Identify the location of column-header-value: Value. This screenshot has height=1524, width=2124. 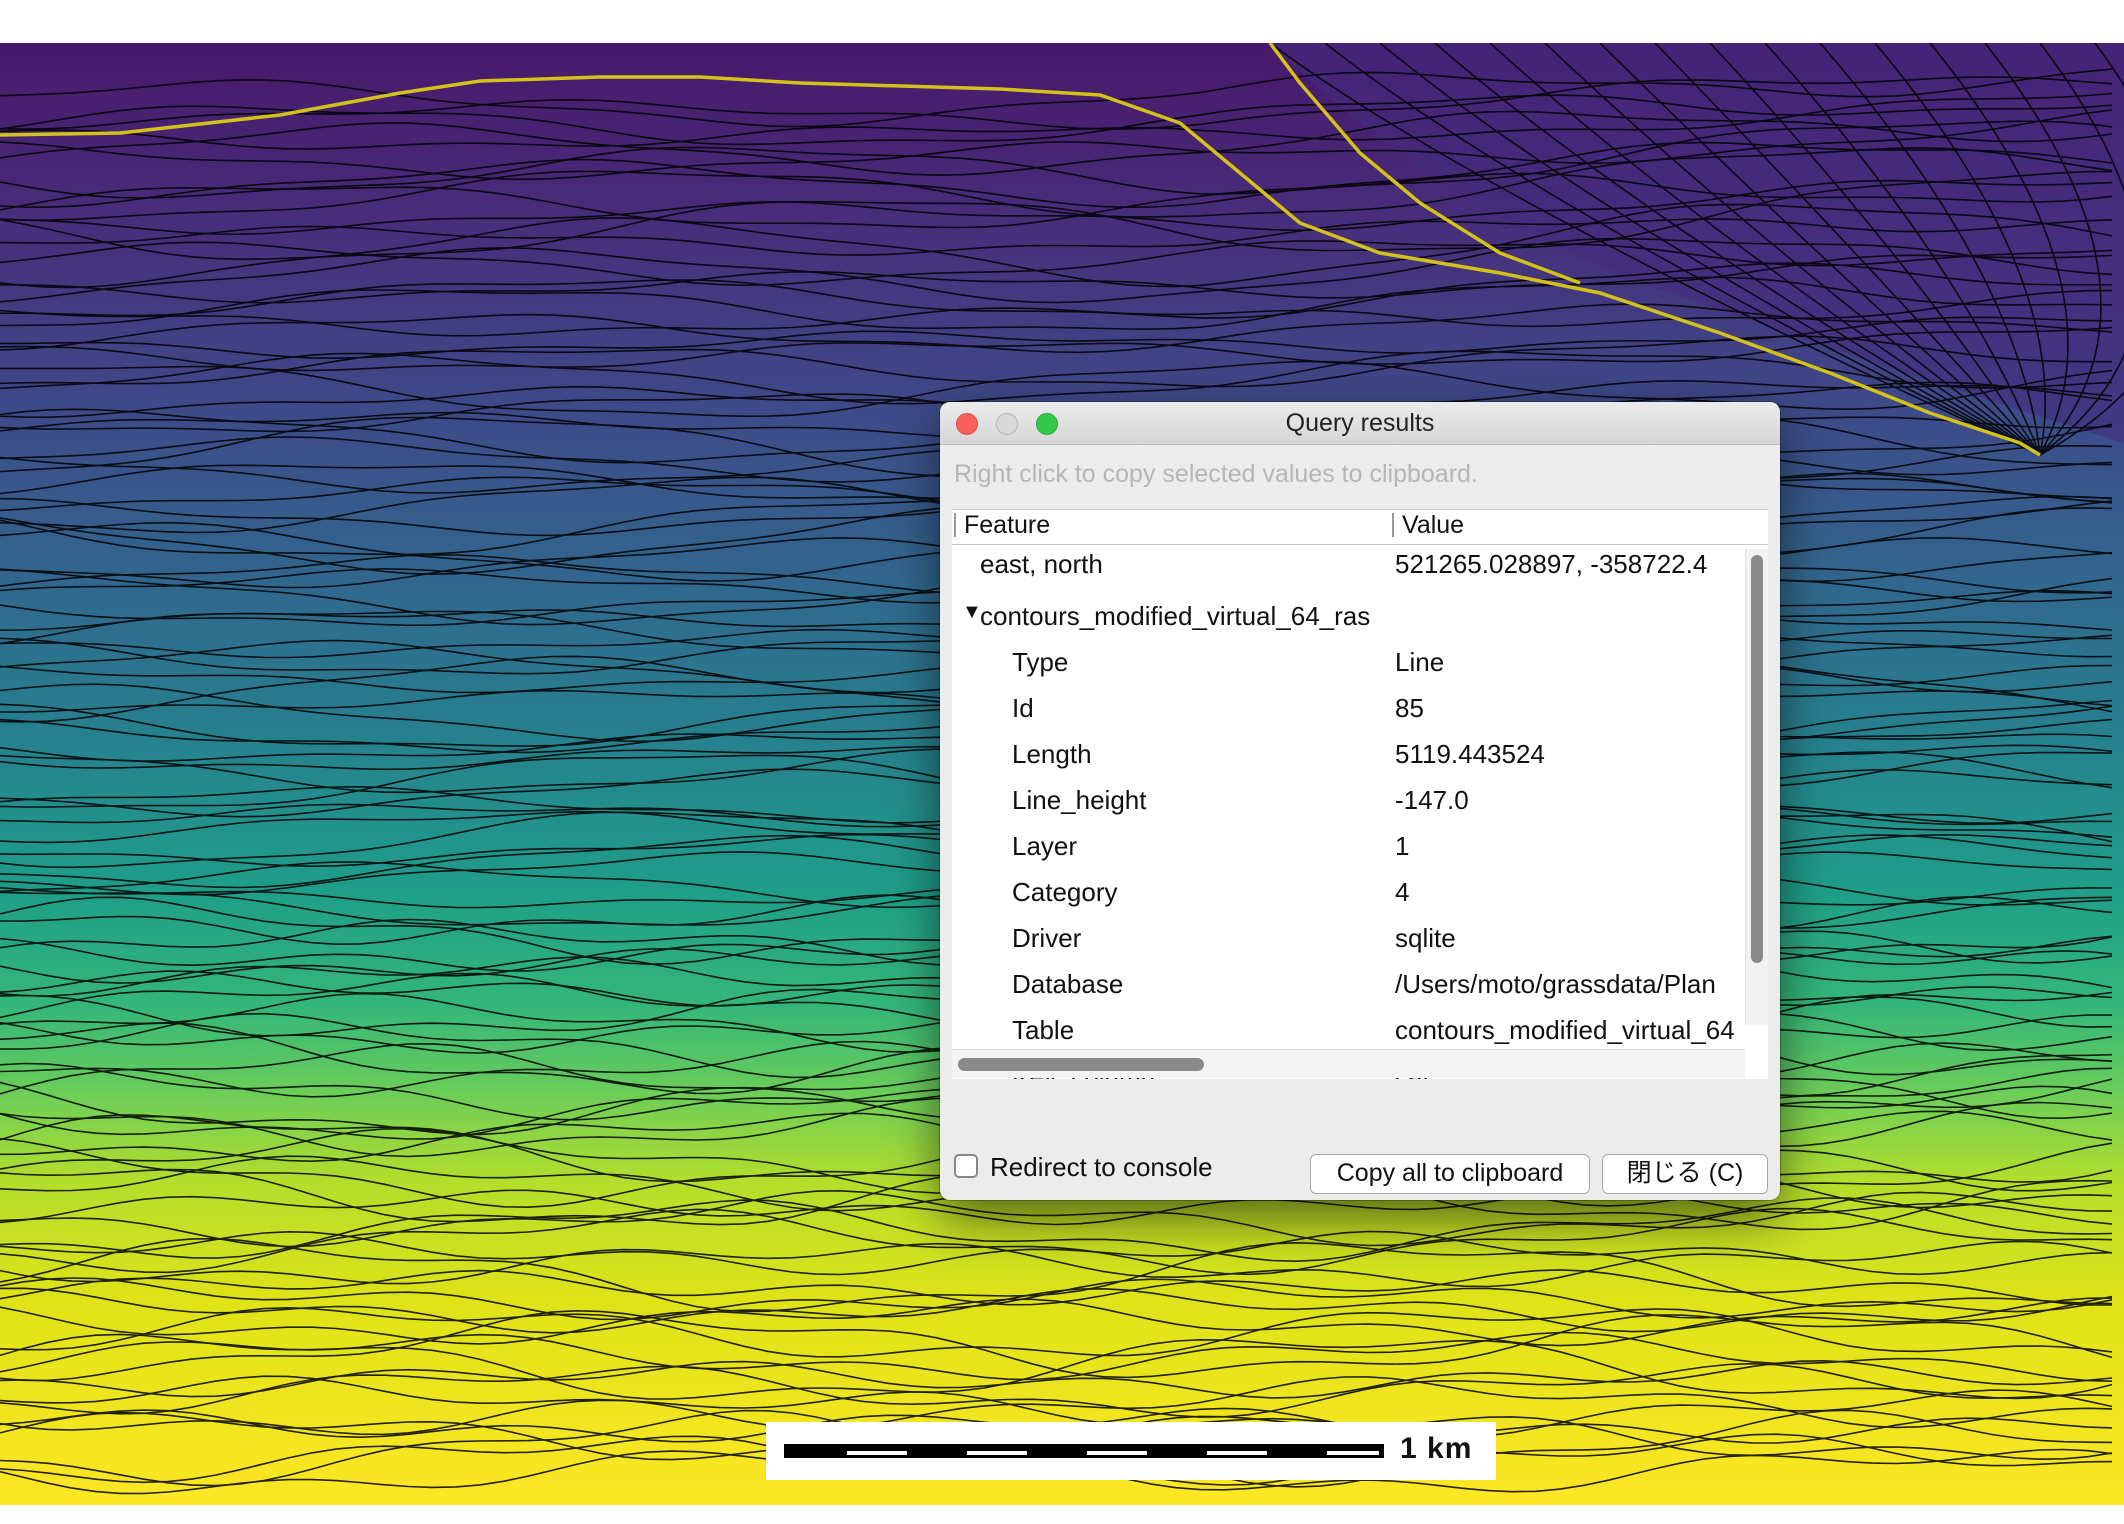
(1428, 525).